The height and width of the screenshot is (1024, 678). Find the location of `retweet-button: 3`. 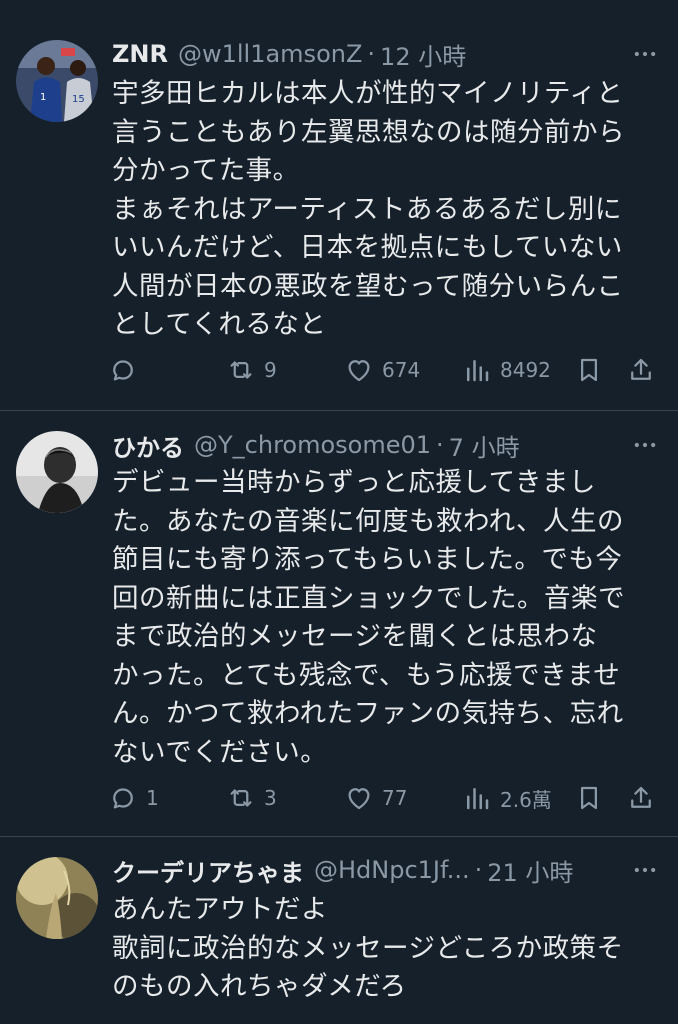

retweet-button: 3 is located at coordinates (251, 798).